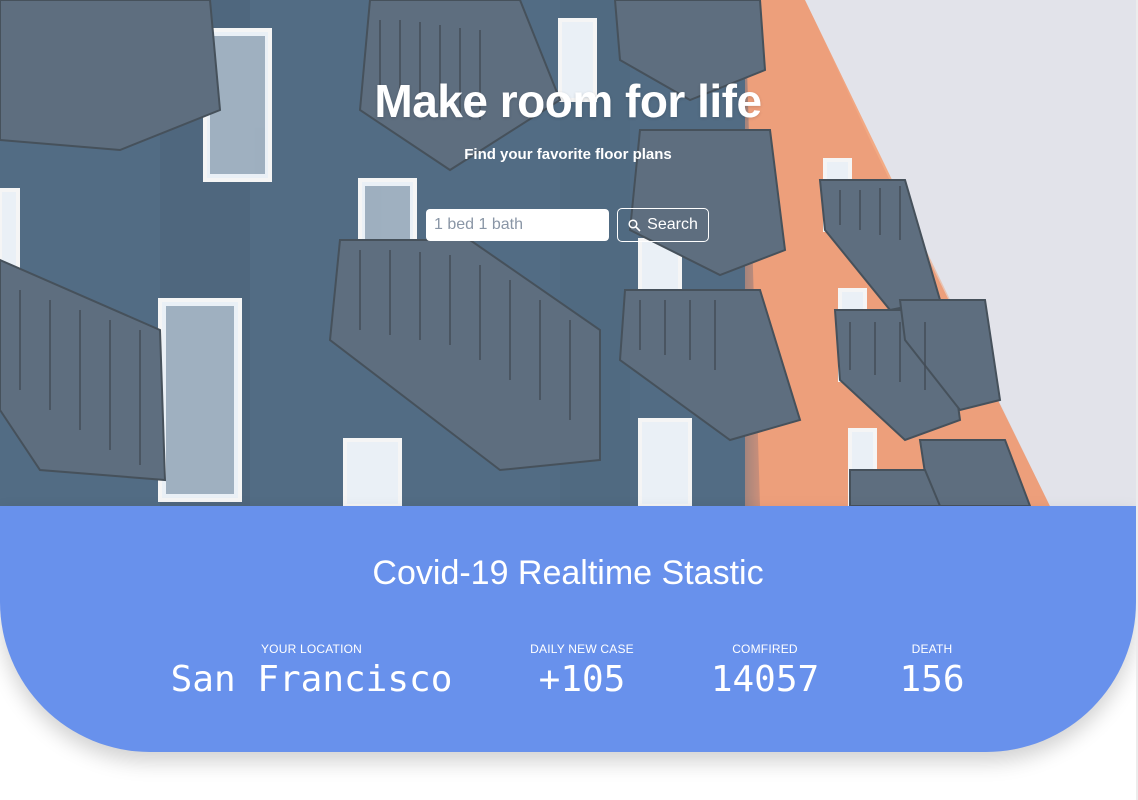 The width and height of the screenshot is (1138, 800). What do you see at coordinates (765, 649) in the screenshot?
I see `stat-label: Comfired` at bounding box center [765, 649].